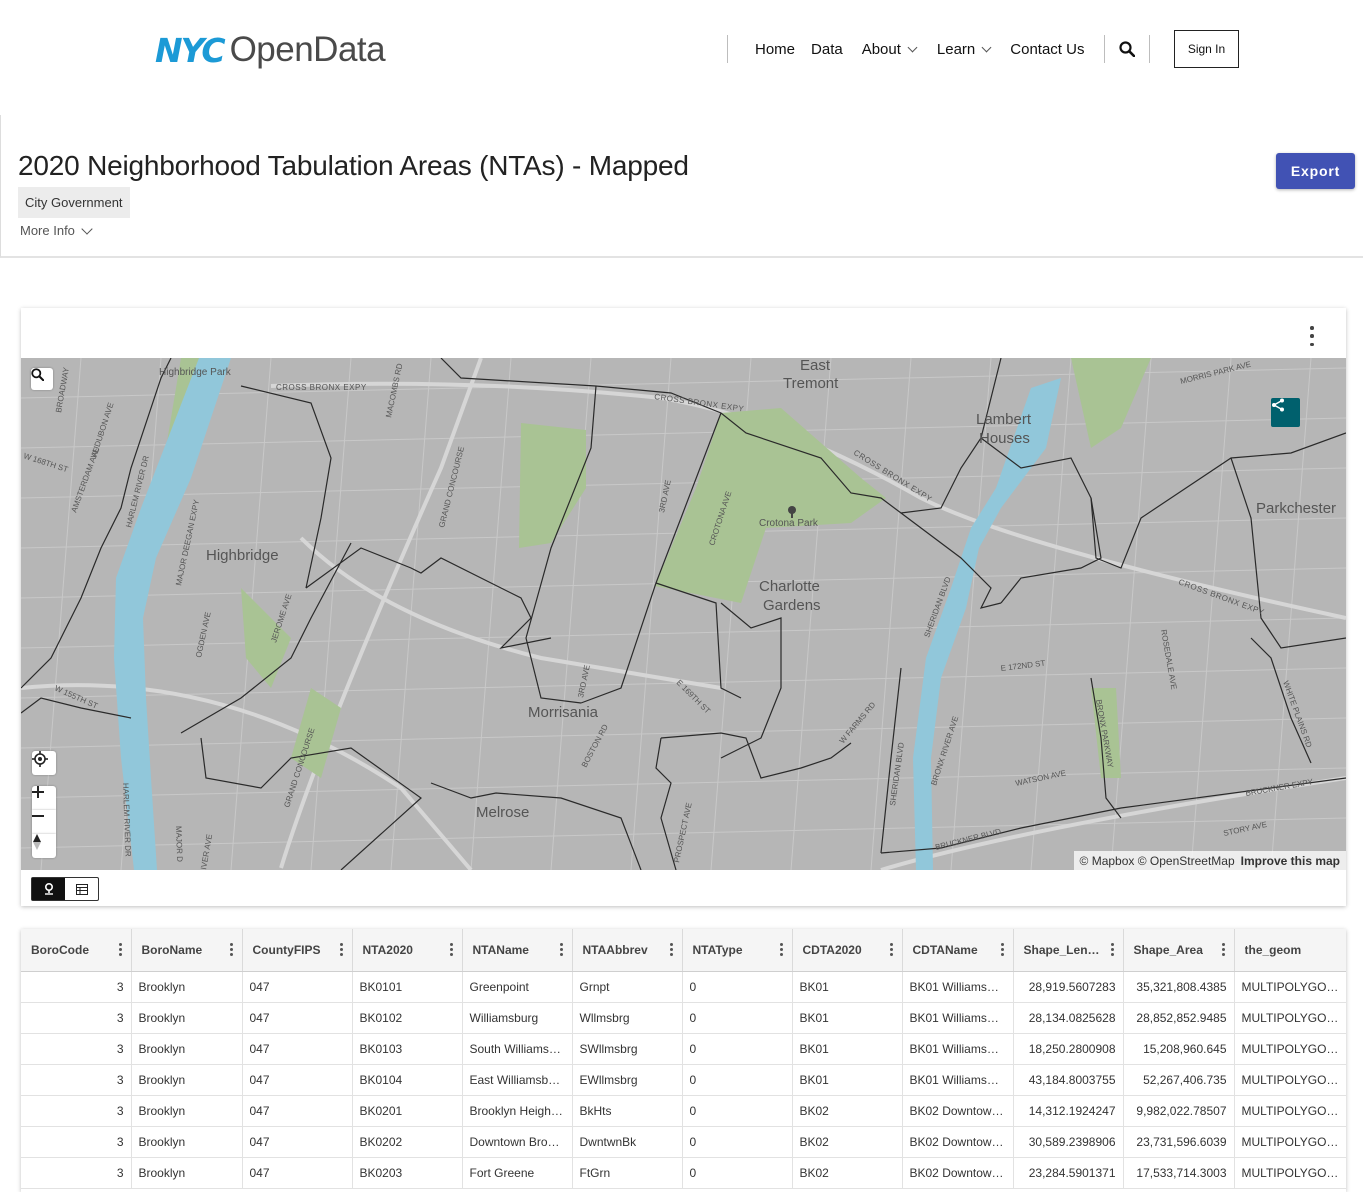  What do you see at coordinates (500, 949) in the screenshot?
I see `column-header-label: NTAName` at bounding box center [500, 949].